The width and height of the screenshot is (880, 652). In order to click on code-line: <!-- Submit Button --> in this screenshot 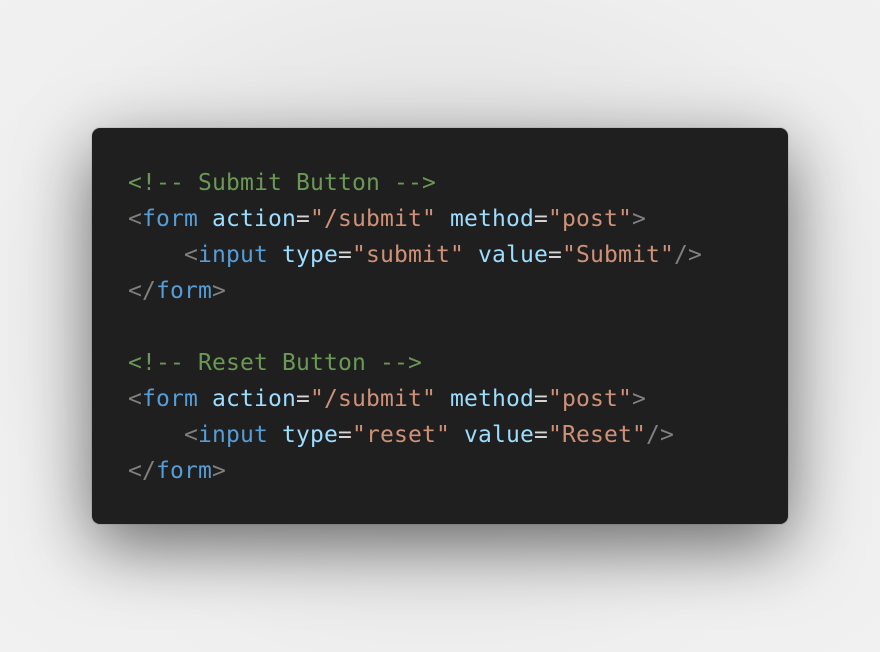, I will do `click(458, 183)`.